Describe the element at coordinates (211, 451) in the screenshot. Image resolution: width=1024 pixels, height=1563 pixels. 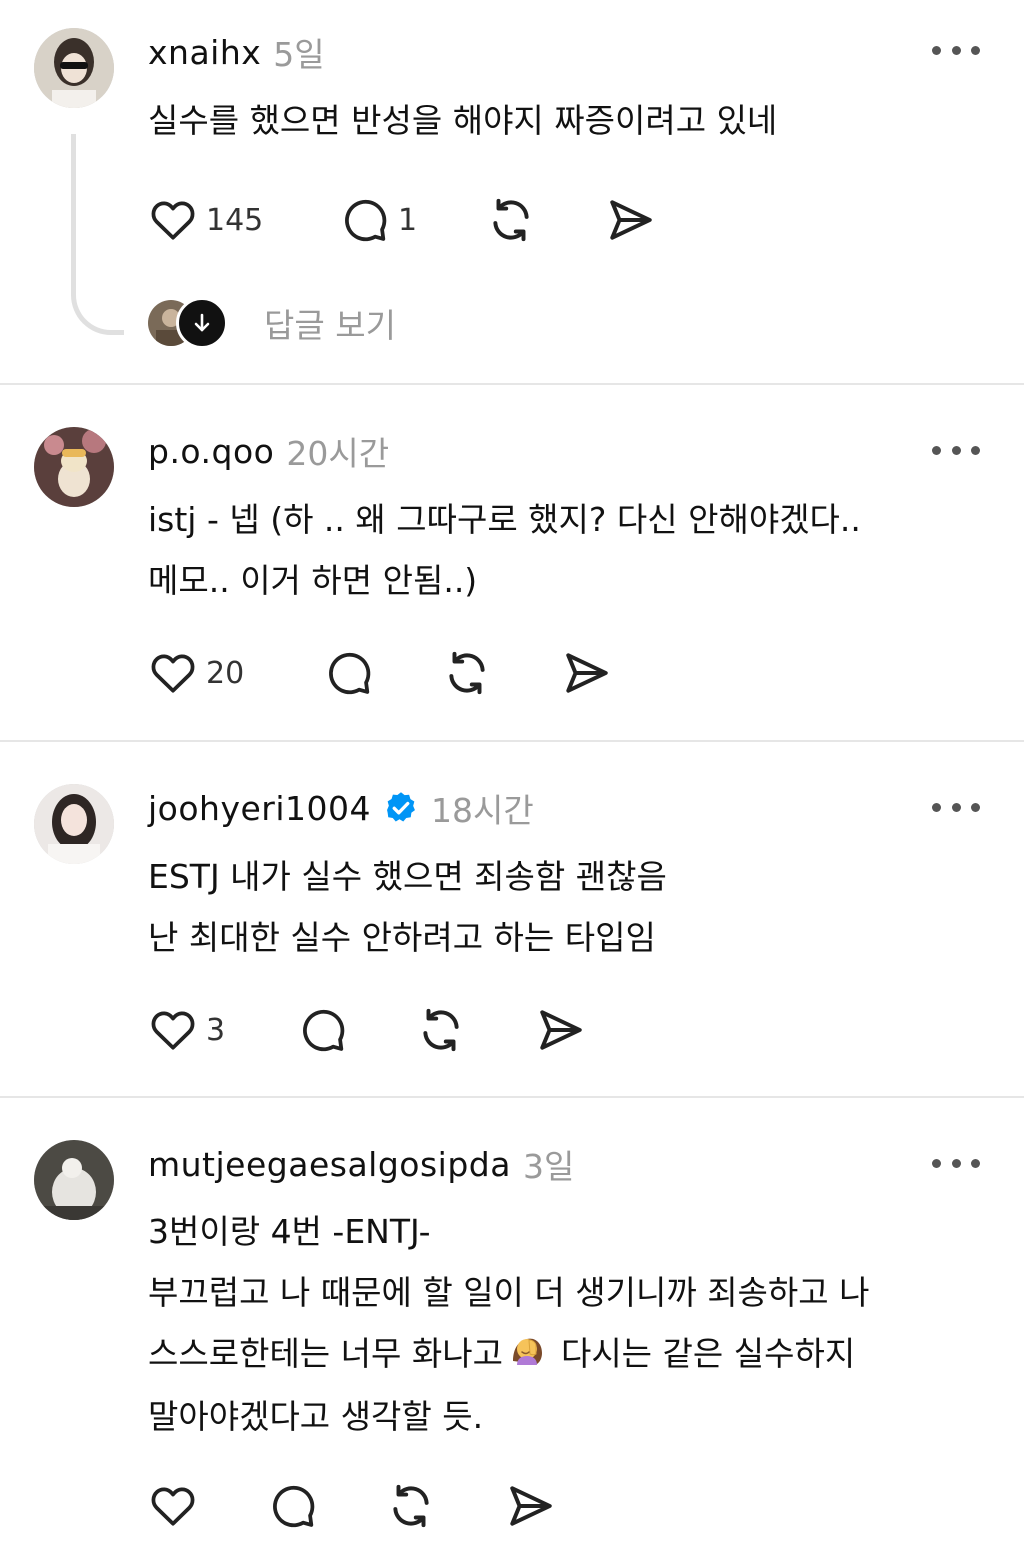
I see `username: p.o.qoo` at that location.